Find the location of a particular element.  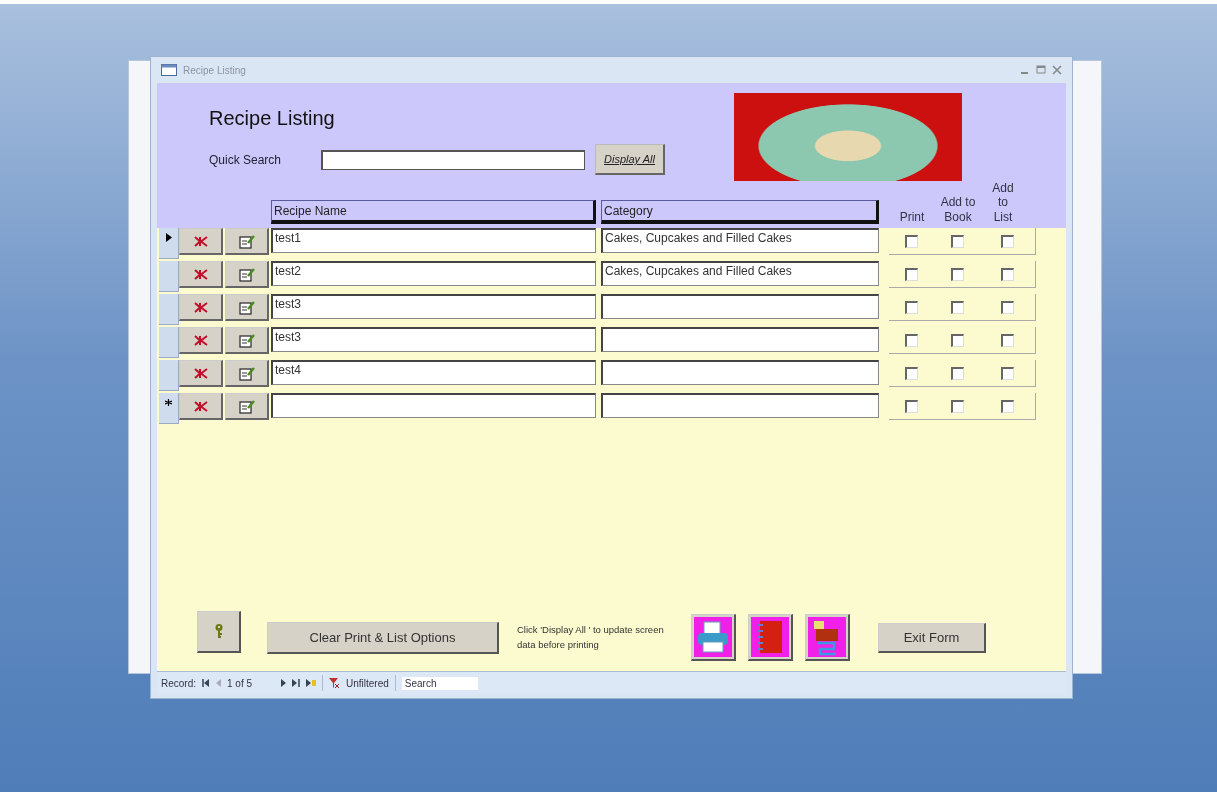

current-record-icon is located at coordinates (168, 237).